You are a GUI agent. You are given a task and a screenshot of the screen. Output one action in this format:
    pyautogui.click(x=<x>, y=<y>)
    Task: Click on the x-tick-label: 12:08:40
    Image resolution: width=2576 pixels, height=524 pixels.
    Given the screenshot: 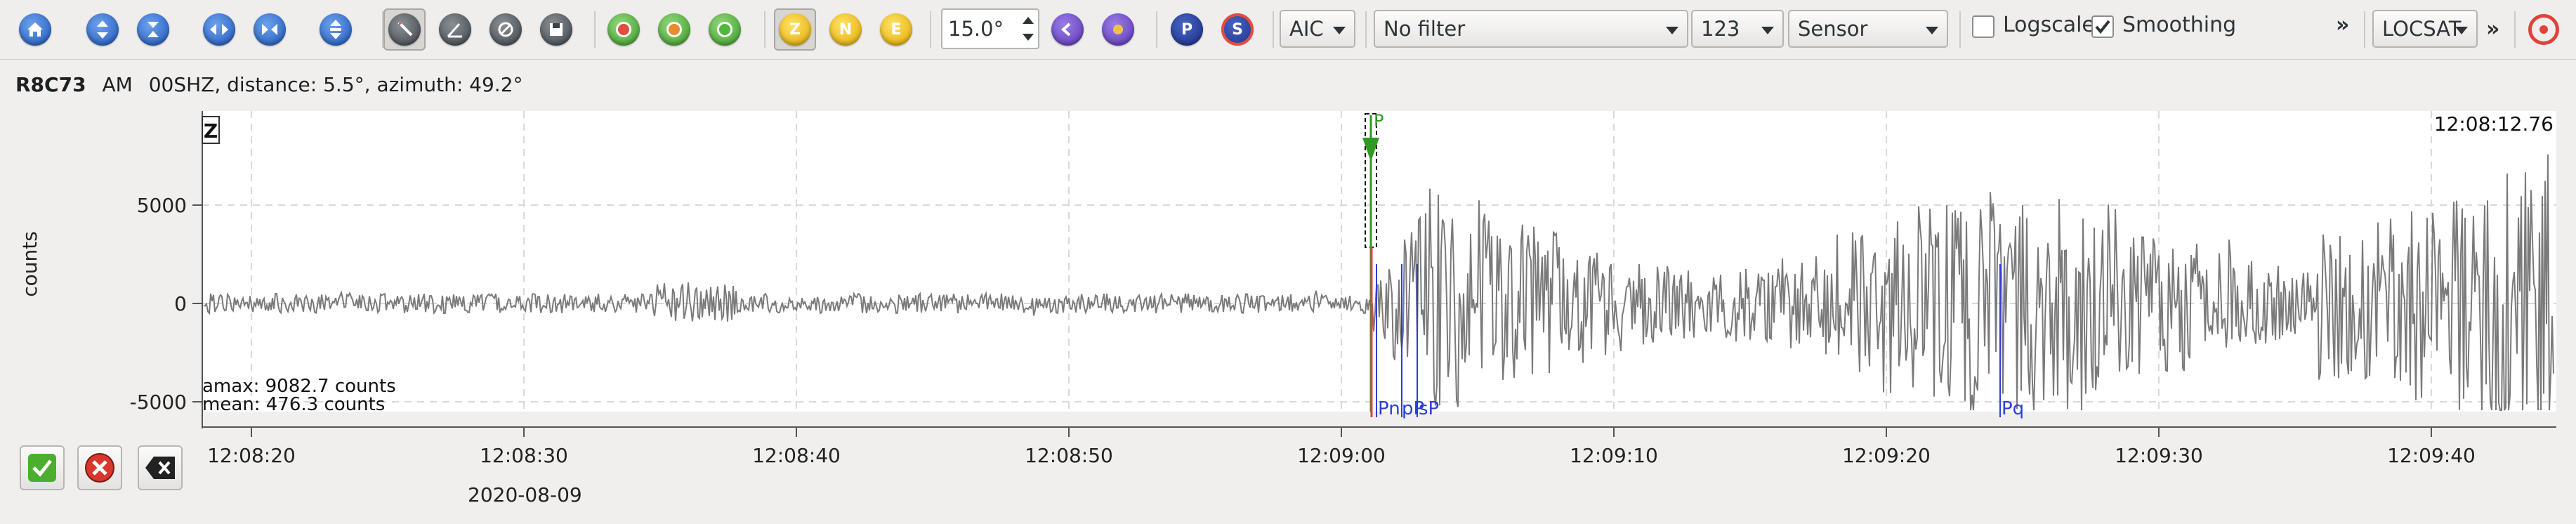 What is the action you would take?
    pyautogui.click(x=797, y=455)
    